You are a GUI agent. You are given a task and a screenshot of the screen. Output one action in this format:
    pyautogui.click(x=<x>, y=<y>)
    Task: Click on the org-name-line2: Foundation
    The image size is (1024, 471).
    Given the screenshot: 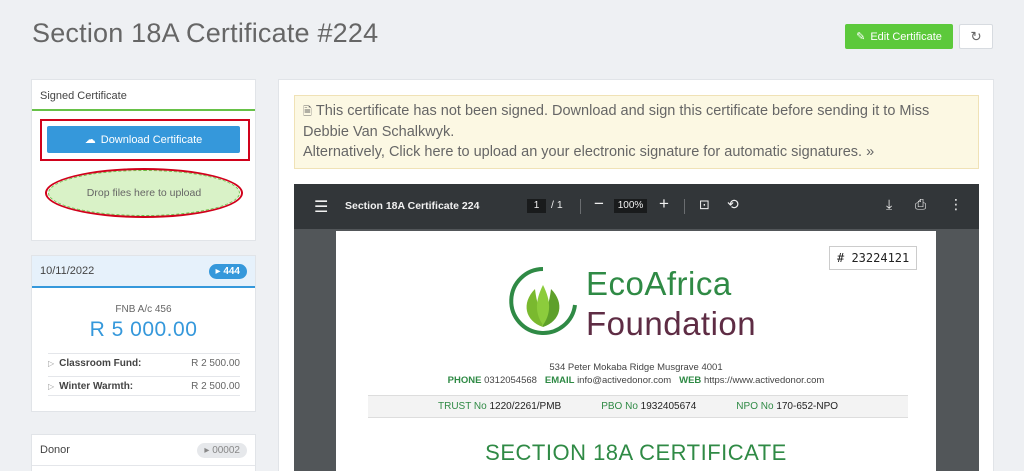 What is the action you would take?
    pyautogui.click(x=671, y=323)
    